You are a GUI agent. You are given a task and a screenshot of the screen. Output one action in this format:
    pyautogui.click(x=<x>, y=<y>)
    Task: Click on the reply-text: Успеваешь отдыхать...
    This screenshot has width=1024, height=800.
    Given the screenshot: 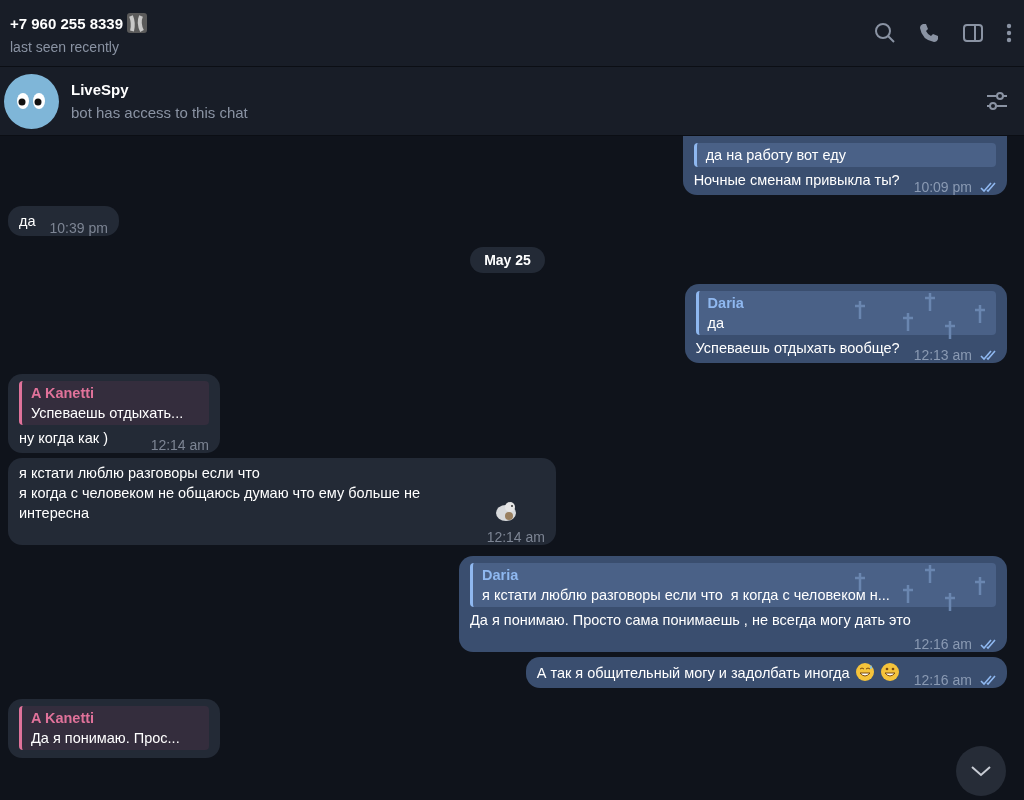 What is the action you would take?
    pyautogui.click(x=107, y=413)
    